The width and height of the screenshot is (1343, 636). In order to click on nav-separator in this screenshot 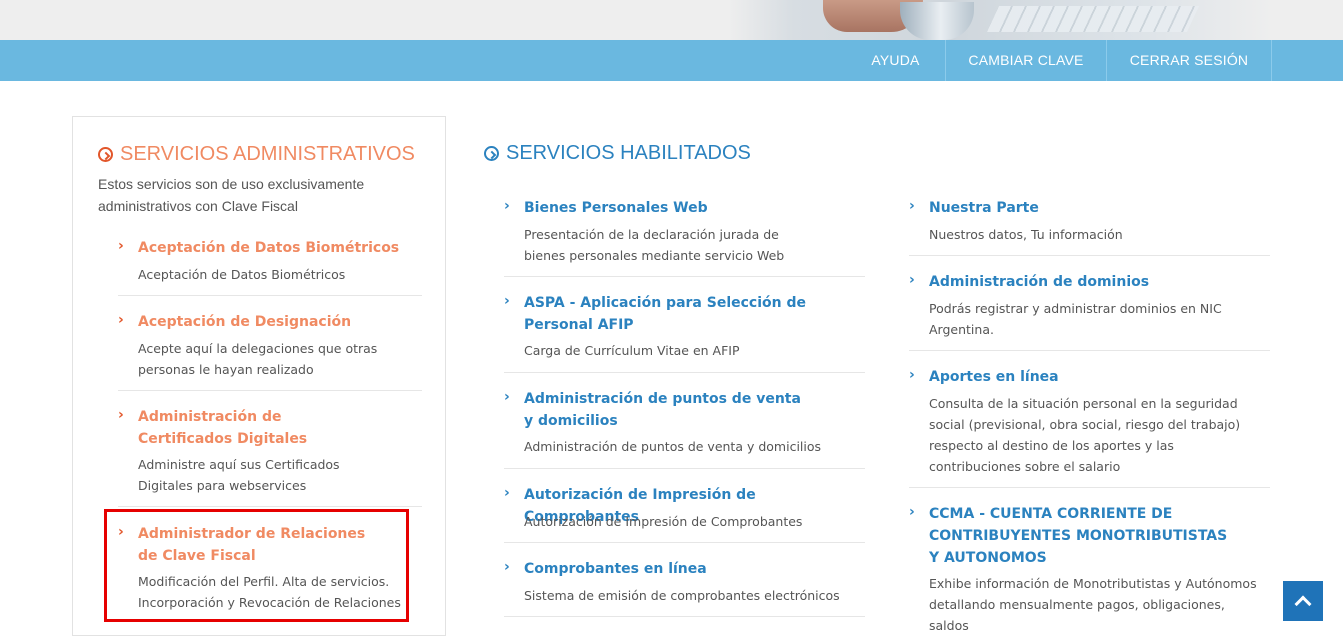, I will do `click(1271, 60)`.